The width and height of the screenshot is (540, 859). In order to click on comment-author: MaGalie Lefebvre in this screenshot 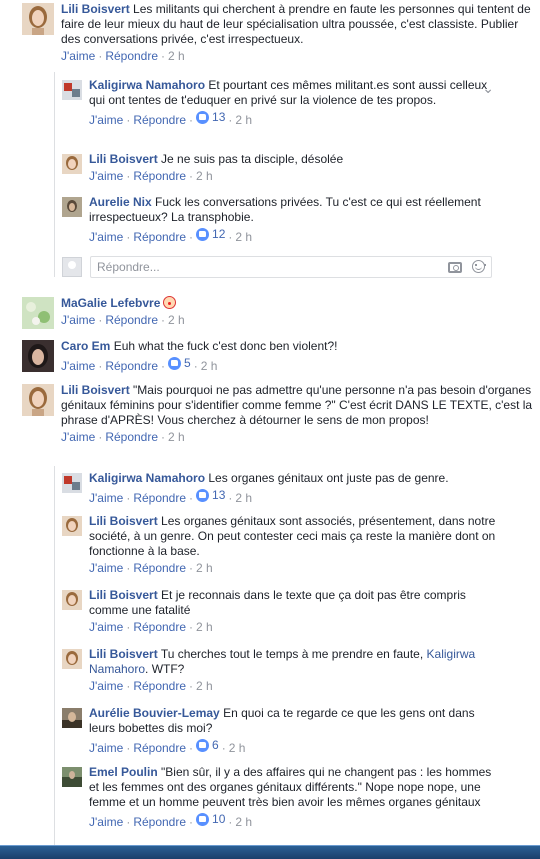, I will do `click(110, 303)`.